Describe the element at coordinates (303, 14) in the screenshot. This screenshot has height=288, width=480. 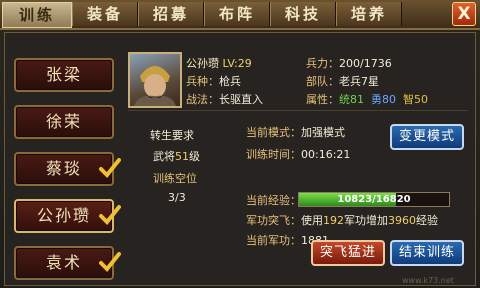
I see `tab-technology: 科技` at that location.